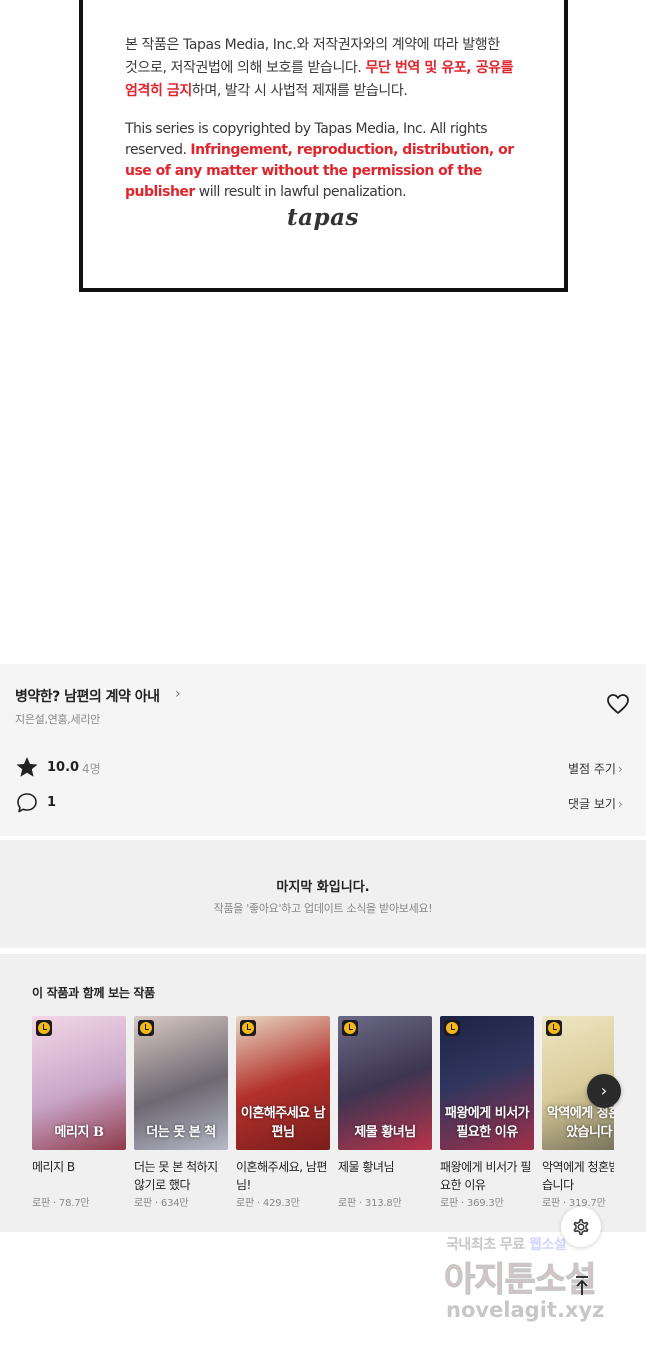  I want to click on rate-button: 별점 주기 ›, so click(595, 768).